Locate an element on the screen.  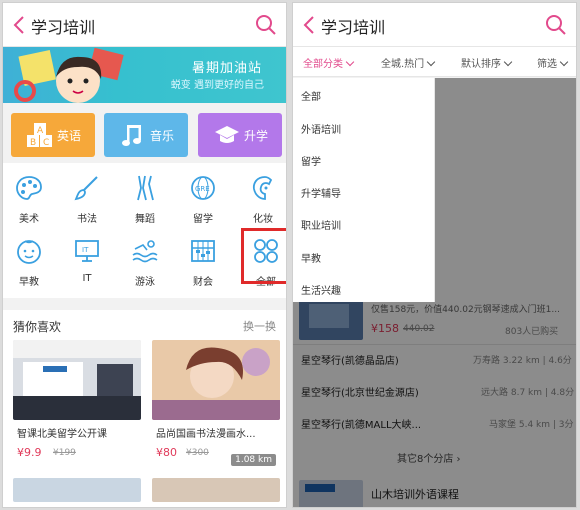
baby-icon is located at coordinates (29, 252).